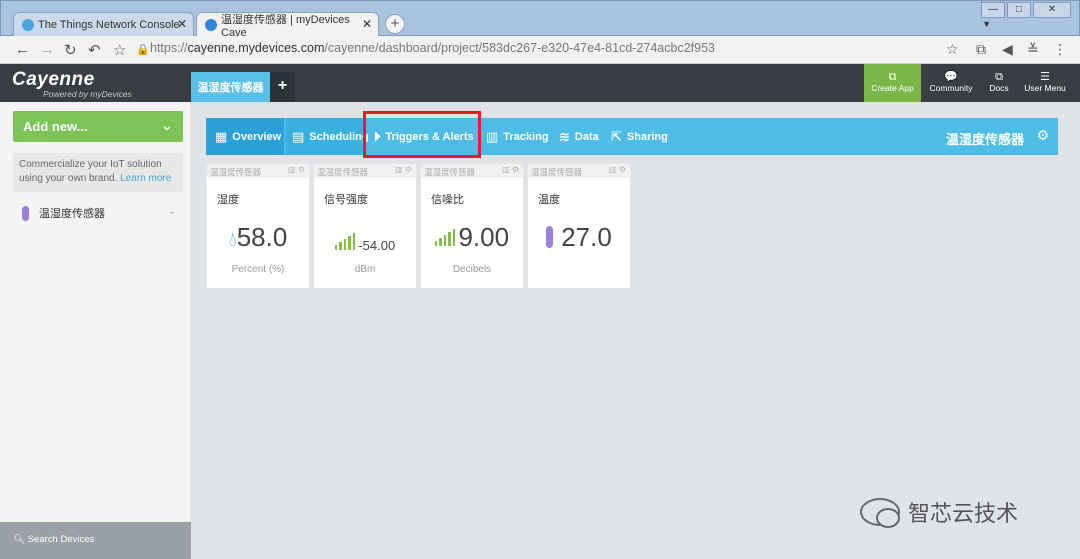 The height and width of the screenshot is (559, 1080). Describe the element at coordinates (119, 50) in the screenshot. I see `bookmark-star-icon: ☆` at that location.